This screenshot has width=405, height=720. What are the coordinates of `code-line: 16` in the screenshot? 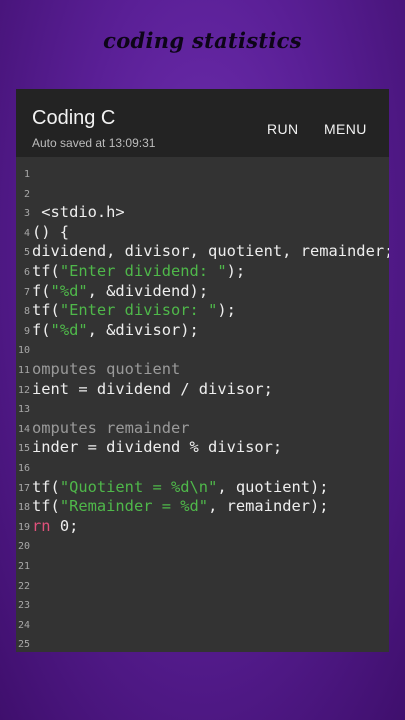 It's located at (202, 467).